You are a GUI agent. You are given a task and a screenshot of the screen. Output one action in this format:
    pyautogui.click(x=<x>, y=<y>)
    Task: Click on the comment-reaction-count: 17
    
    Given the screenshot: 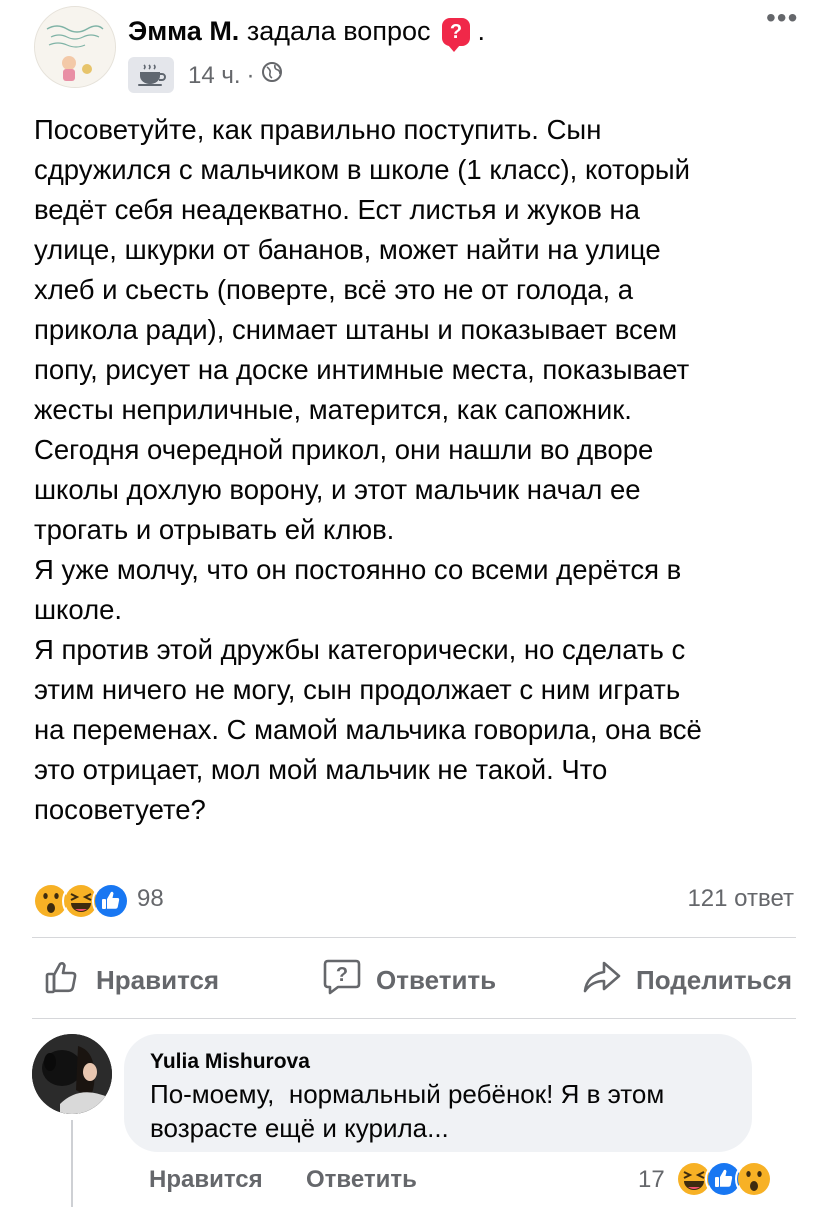 What is the action you would take?
    pyautogui.click(x=651, y=1180)
    